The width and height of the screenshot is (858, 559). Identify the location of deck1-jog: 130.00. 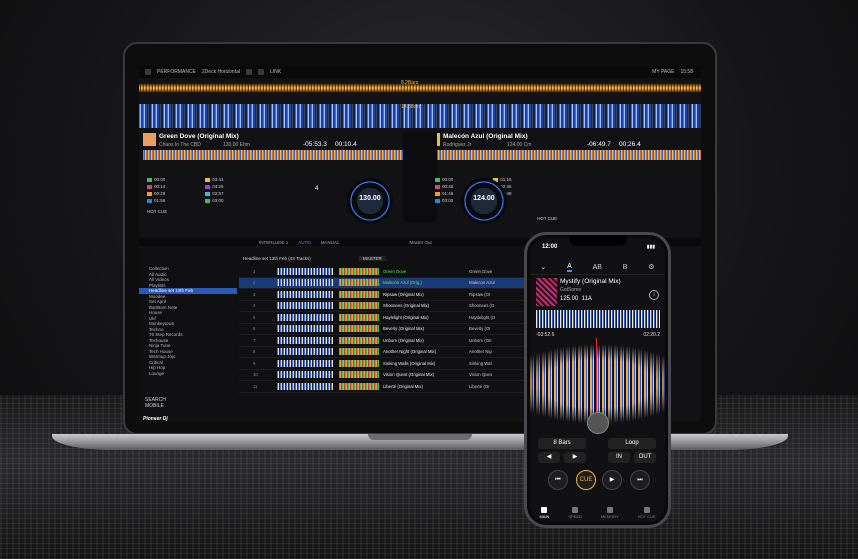
(370, 201).